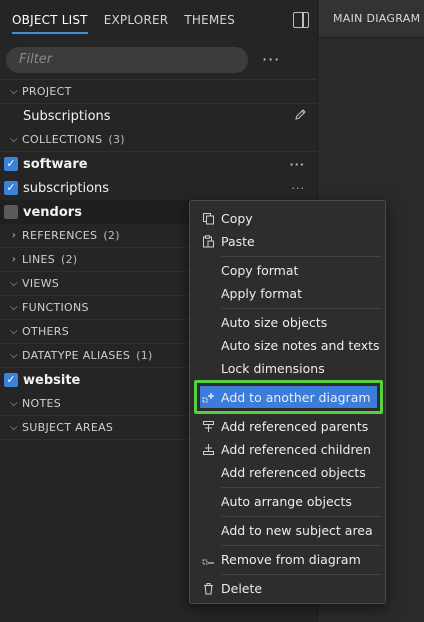  What do you see at coordinates (158, 140) in the screenshot?
I see `section-collections: ⌵ COLLECTIONS (3)` at bounding box center [158, 140].